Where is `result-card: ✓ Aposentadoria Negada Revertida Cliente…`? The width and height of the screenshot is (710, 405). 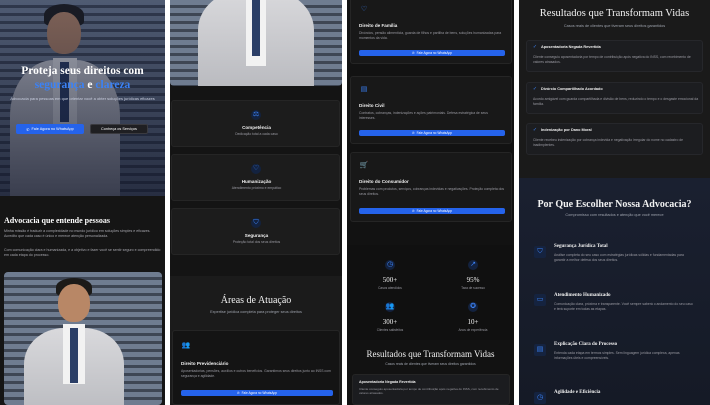 result-card: ✓ Aposentadoria Negada Revertida Cliente… is located at coordinates (614, 56).